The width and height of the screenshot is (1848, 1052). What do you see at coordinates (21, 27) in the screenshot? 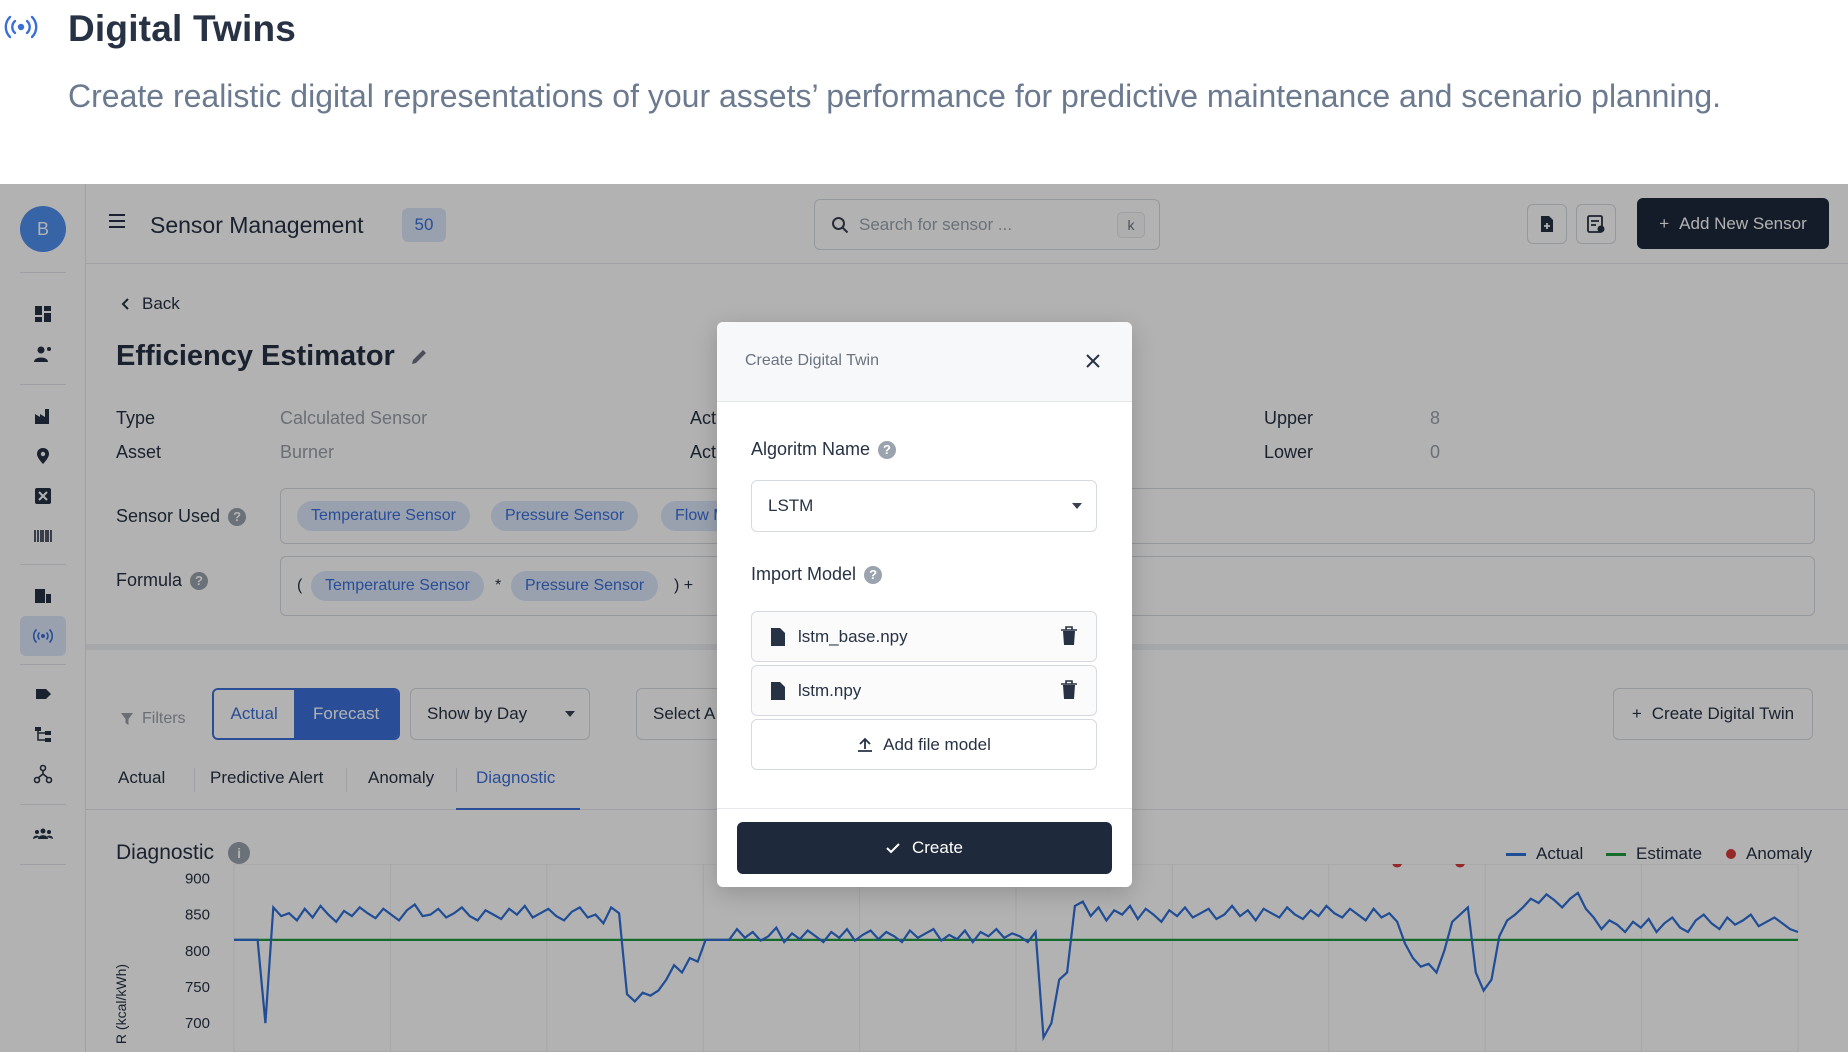
I see `broadcast-icon` at bounding box center [21, 27].